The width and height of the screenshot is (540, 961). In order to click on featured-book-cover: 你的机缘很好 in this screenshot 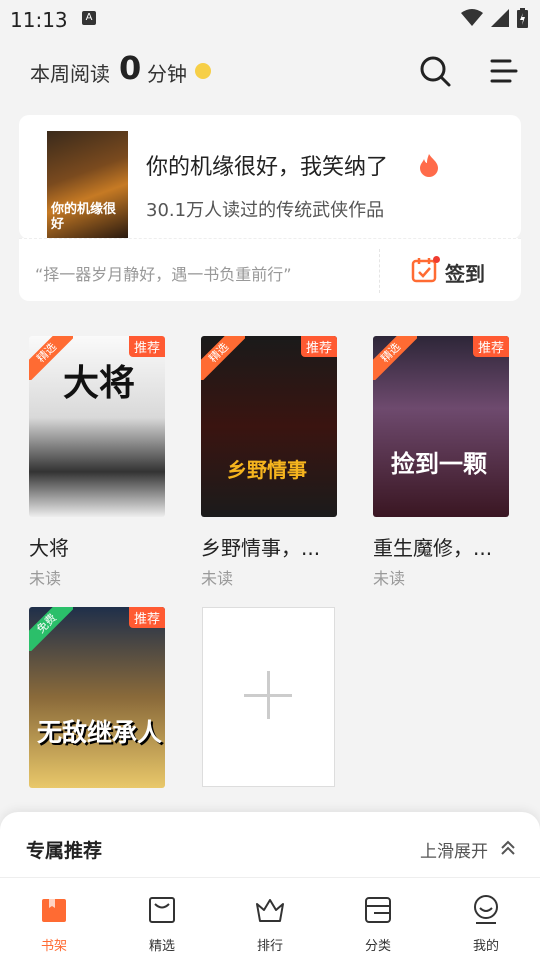, I will do `click(87, 184)`.